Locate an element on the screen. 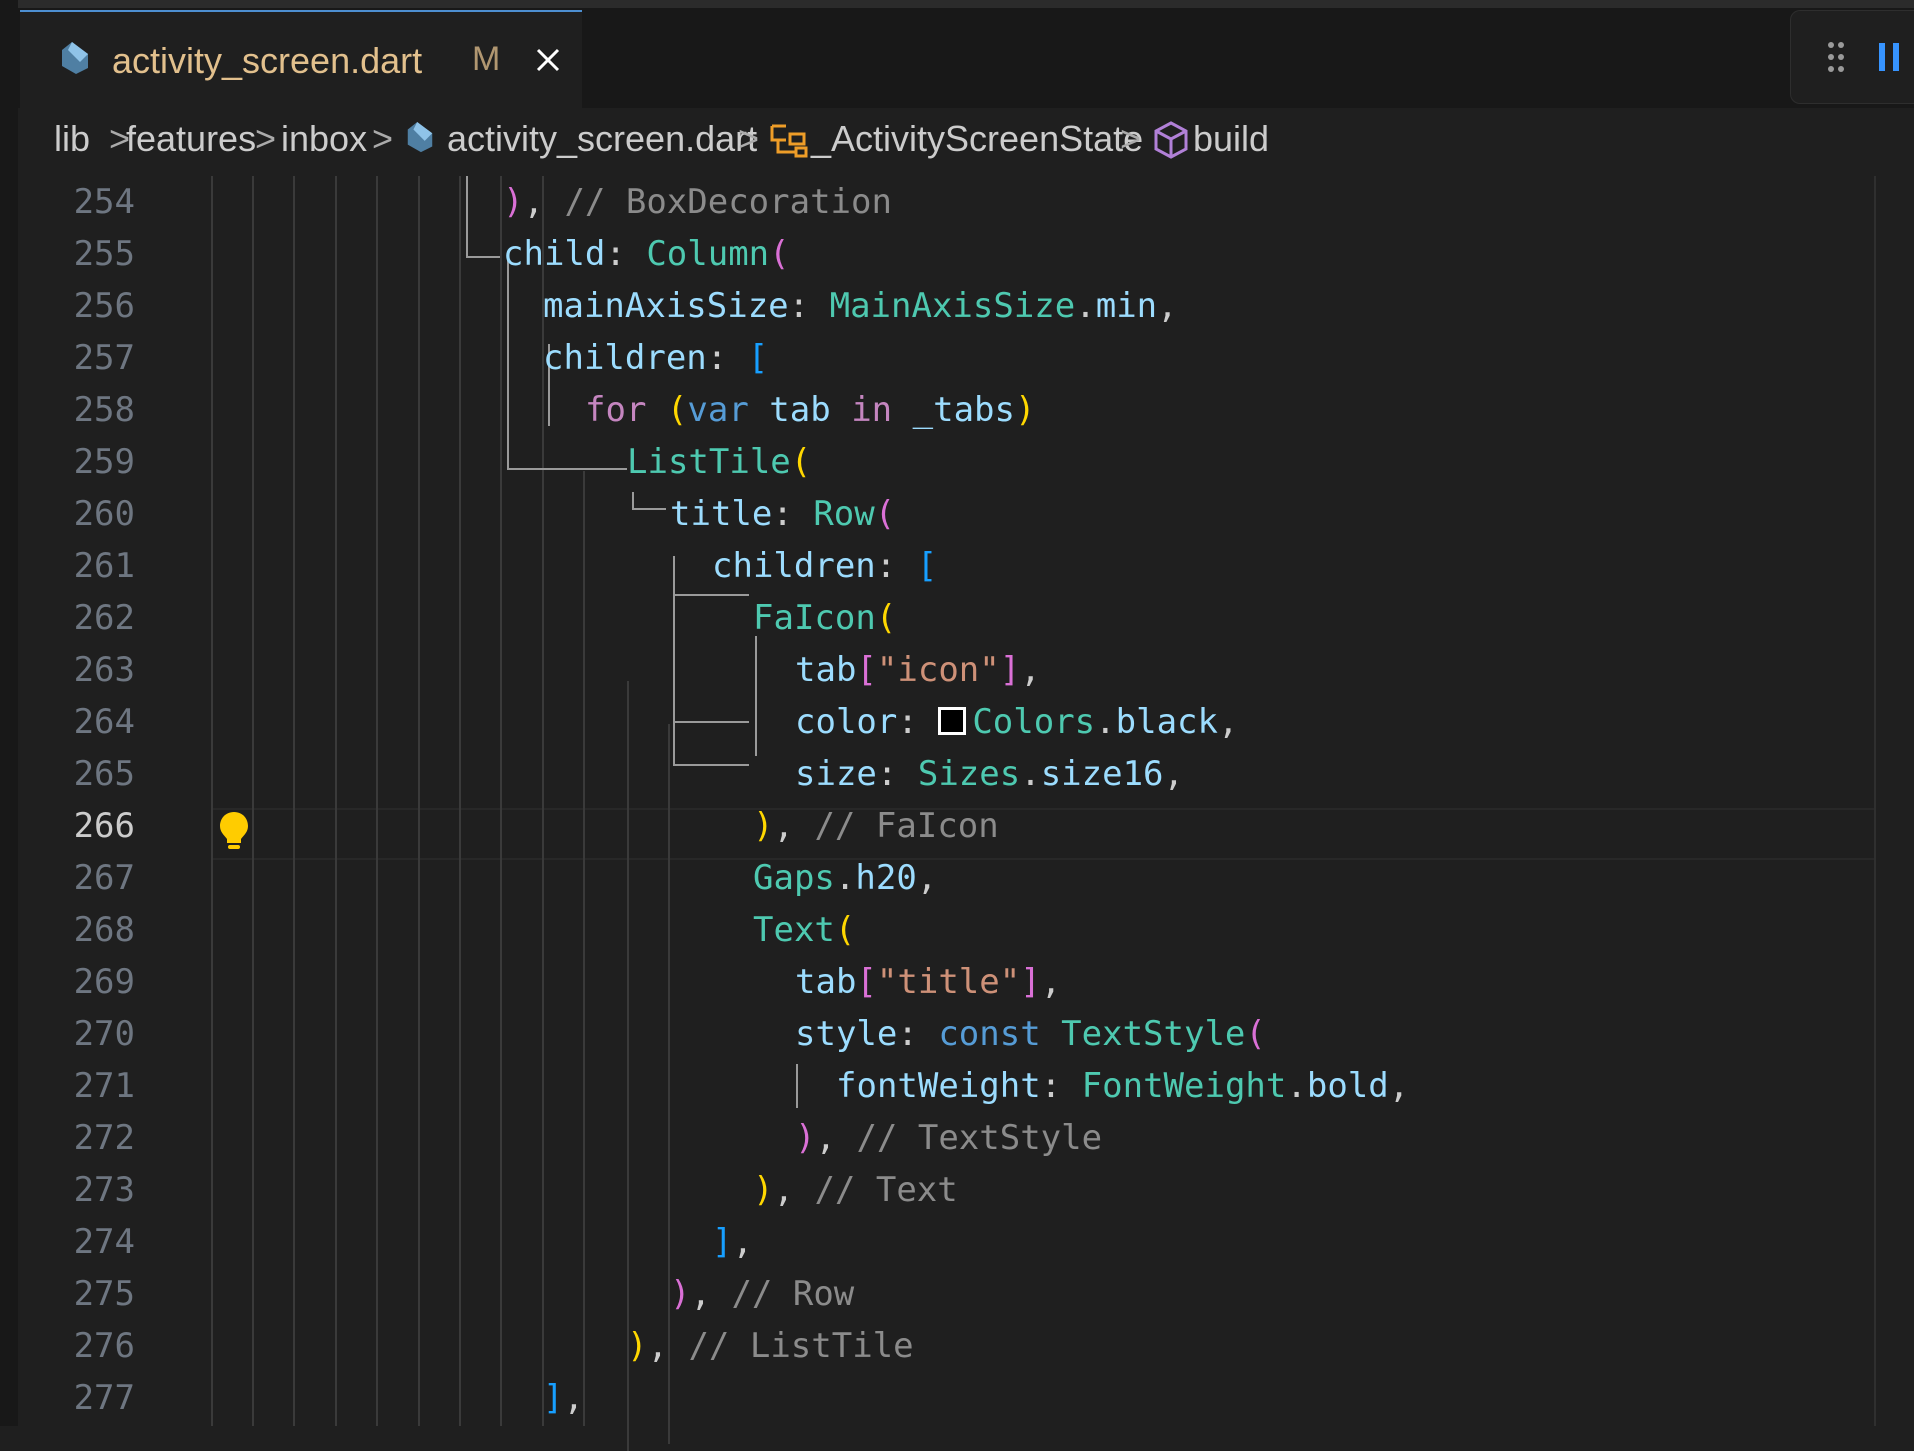  line-number: 267 is located at coordinates (87, 878).